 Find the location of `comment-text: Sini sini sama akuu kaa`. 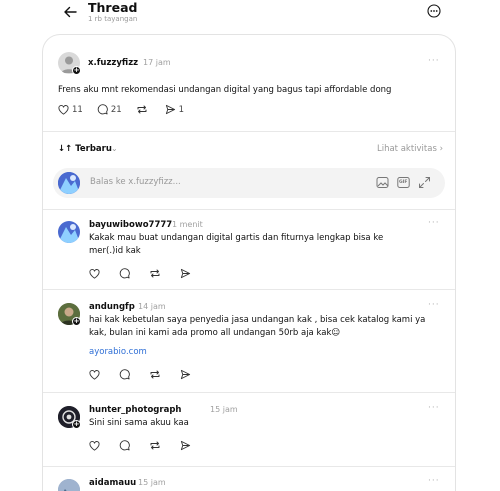

comment-text: Sini sini sama akuu kaa is located at coordinates (139, 423).